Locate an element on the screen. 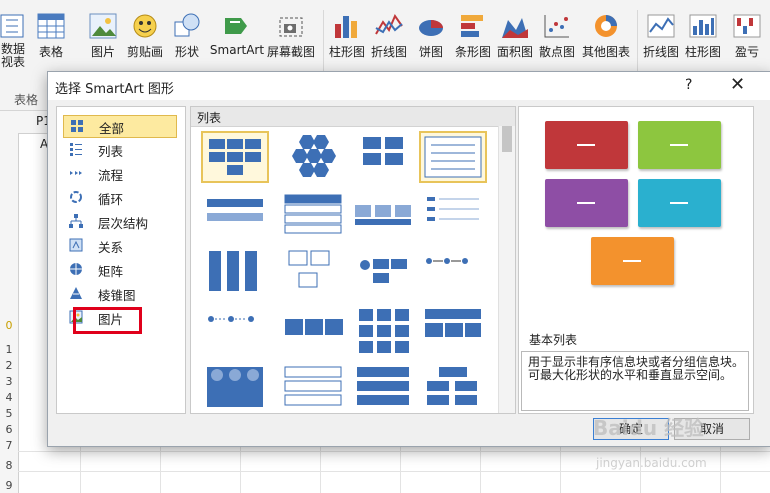 This screenshot has height=493, width=770. category-label: 循环 is located at coordinates (111, 199).